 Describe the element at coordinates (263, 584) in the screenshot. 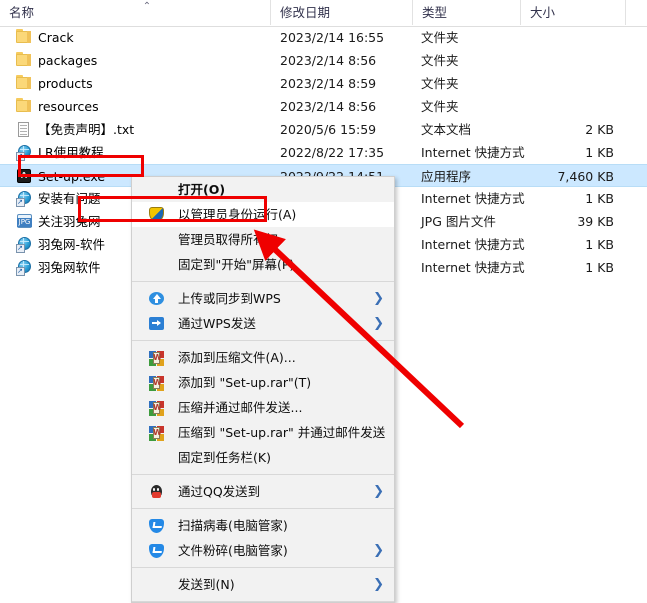

I see `menu-item: 发送到(N) ❯` at that location.